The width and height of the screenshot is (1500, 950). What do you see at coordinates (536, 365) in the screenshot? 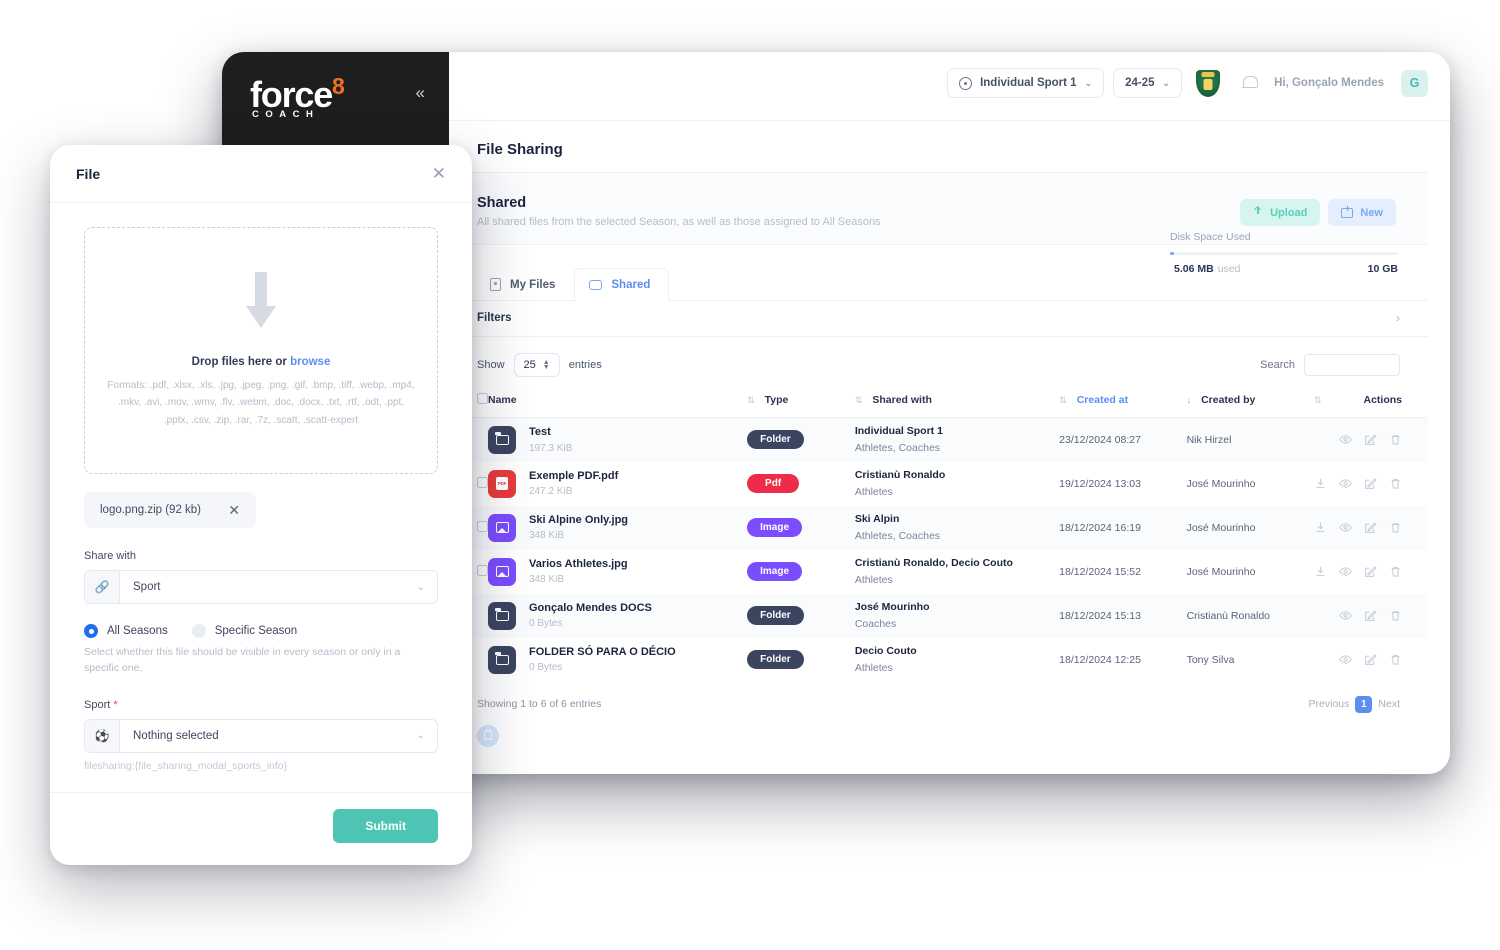
I see `entries-per-page-select: 25 ▲ ▼` at bounding box center [536, 365].